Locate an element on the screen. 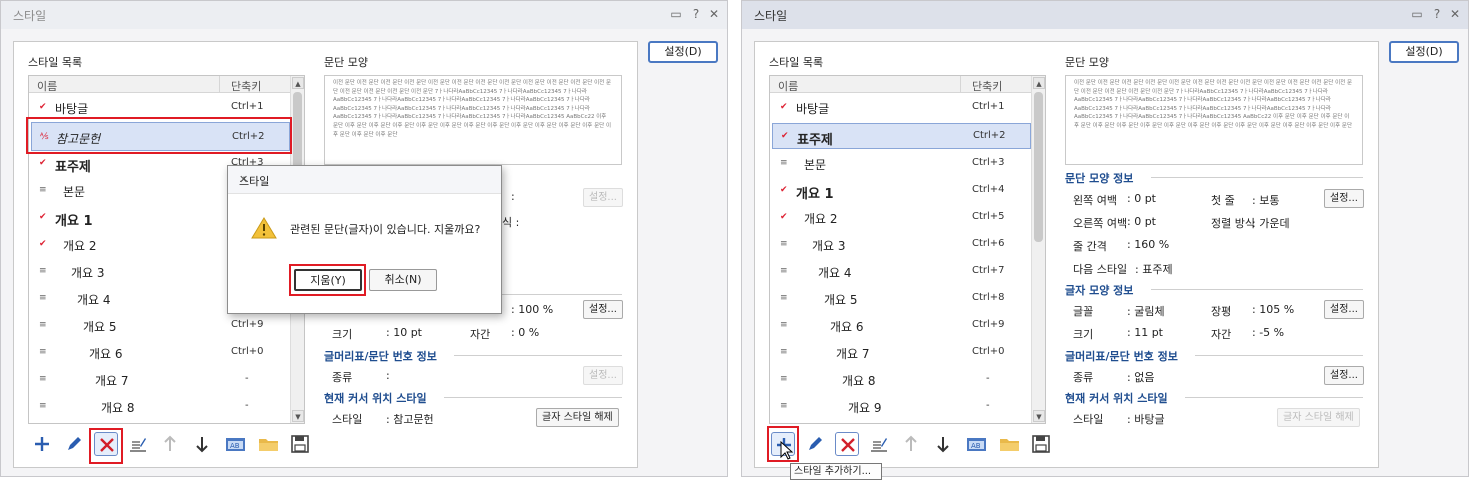 This screenshot has width=1469, height=480. style-label: 스타일 is located at coordinates (1088, 419).